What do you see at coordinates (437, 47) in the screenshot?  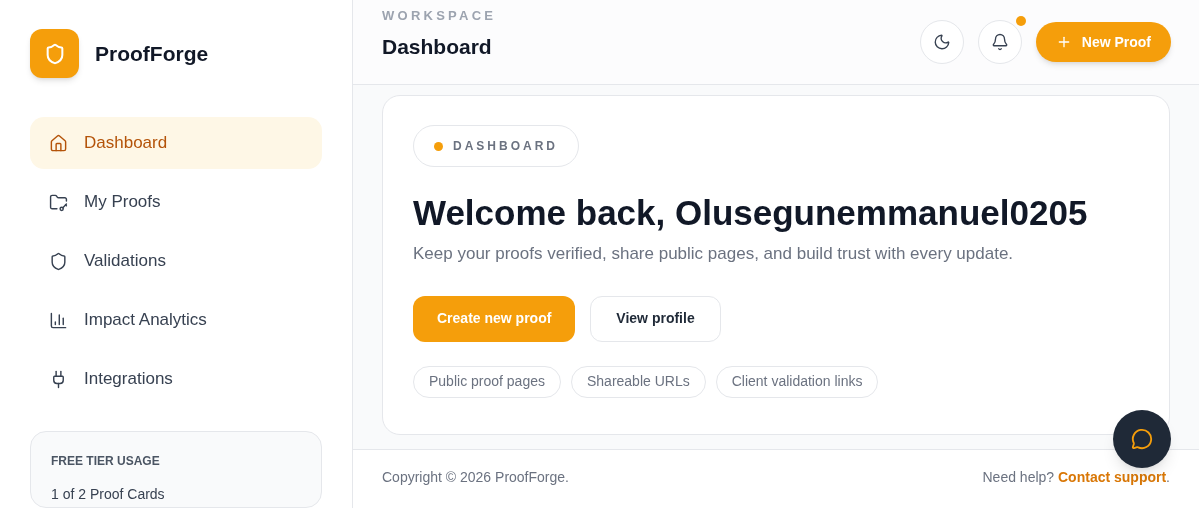 I see `page-title: Dashboard` at bounding box center [437, 47].